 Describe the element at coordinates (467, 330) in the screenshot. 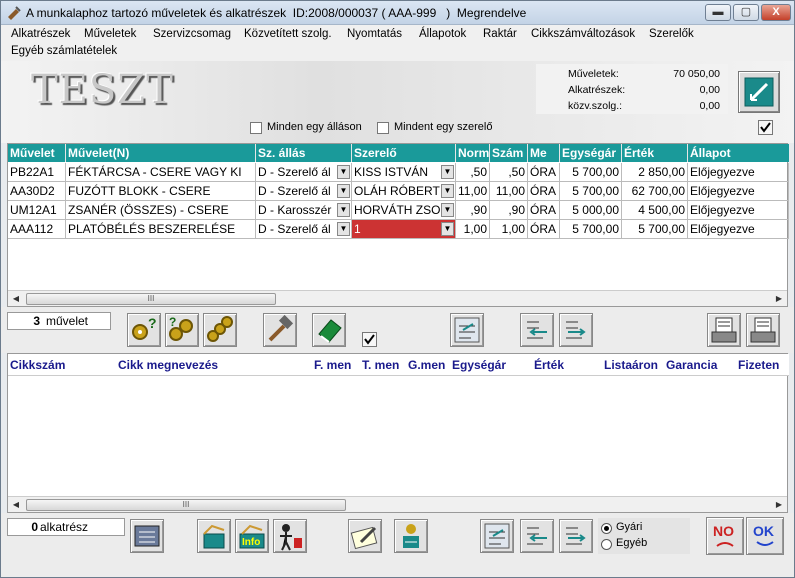

I see `transfer-button` at that location.